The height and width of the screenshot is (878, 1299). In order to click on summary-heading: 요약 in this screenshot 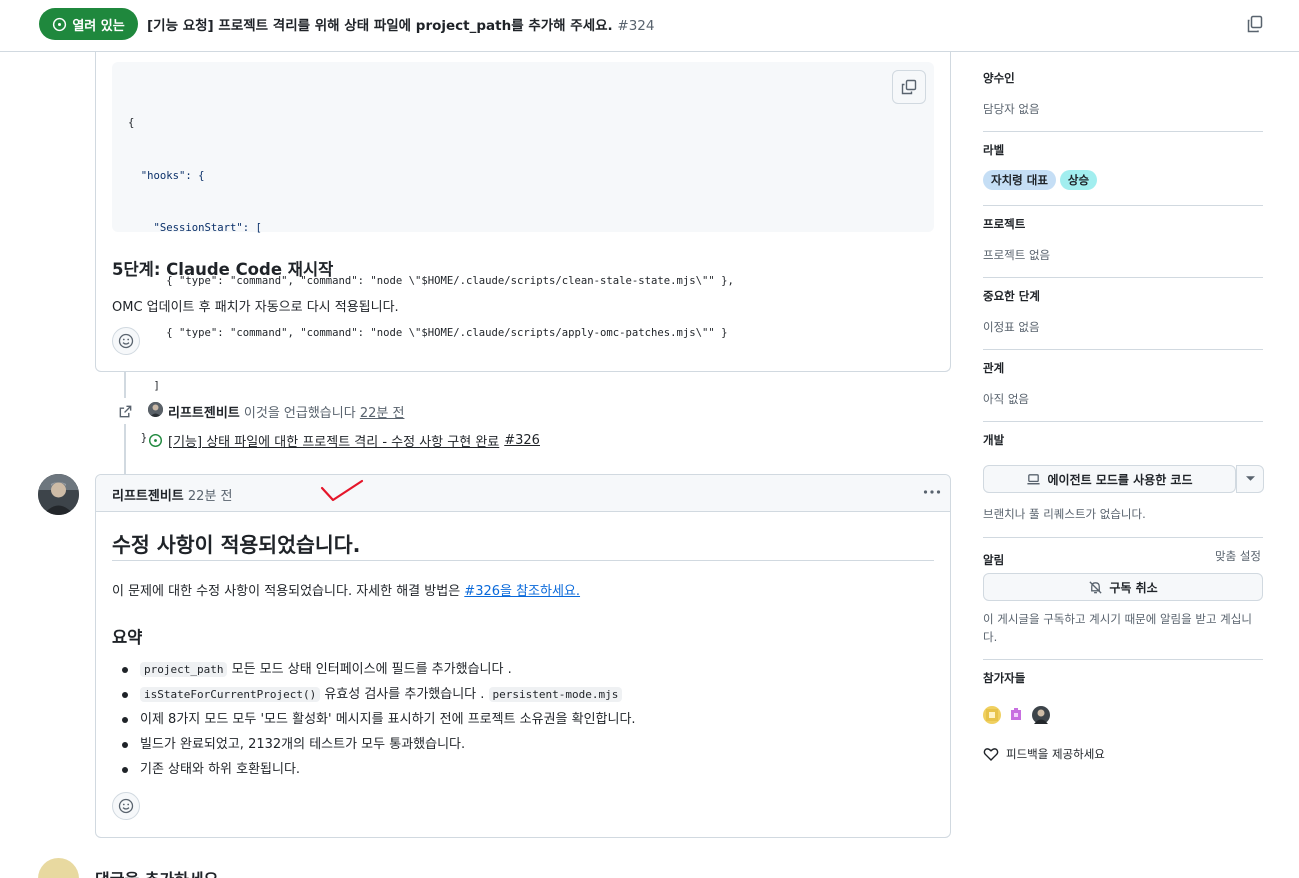, I will do `click(127, 637)`.